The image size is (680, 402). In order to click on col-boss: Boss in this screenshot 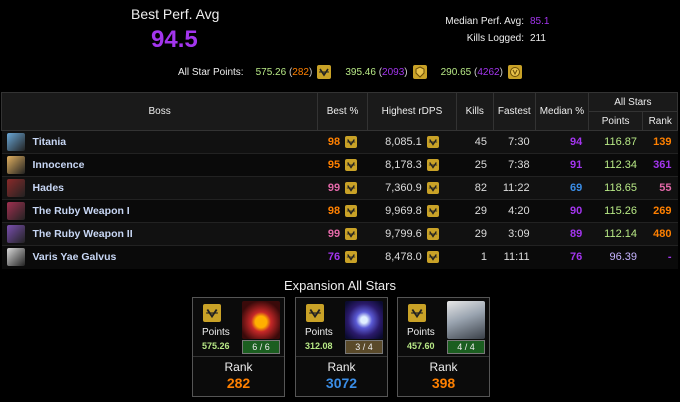, I will do `click(159, 111)`.